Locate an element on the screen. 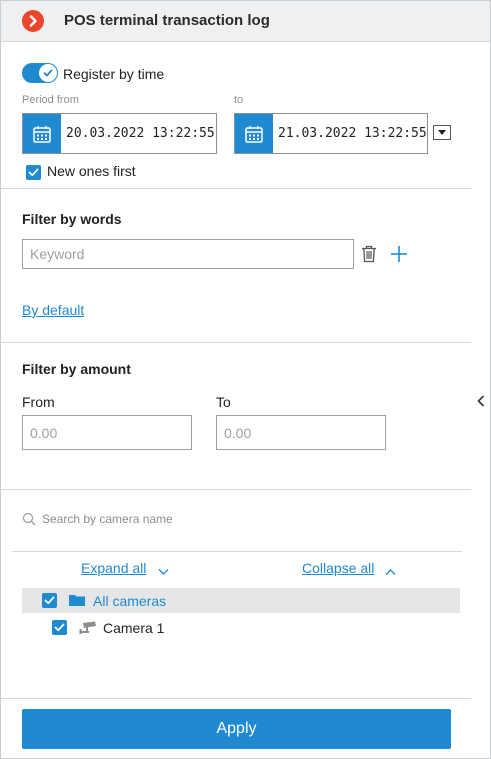  period-preset-dropdown is located at coordinates (442, 132).